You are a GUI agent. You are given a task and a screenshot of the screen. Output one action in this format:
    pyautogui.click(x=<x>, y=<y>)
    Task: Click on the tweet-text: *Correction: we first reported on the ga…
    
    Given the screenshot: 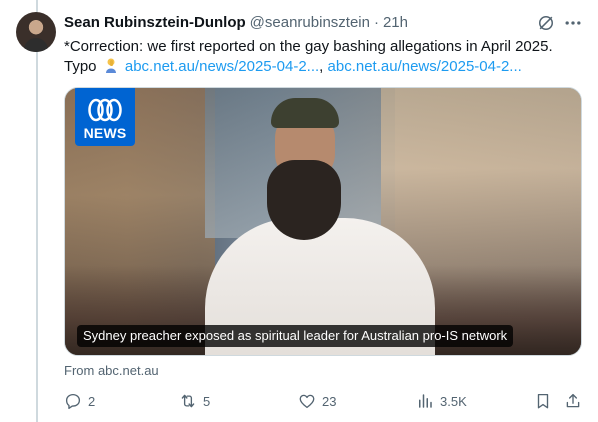 What is the action you would take?
    pyautogui.click(x=324, y=57)
    